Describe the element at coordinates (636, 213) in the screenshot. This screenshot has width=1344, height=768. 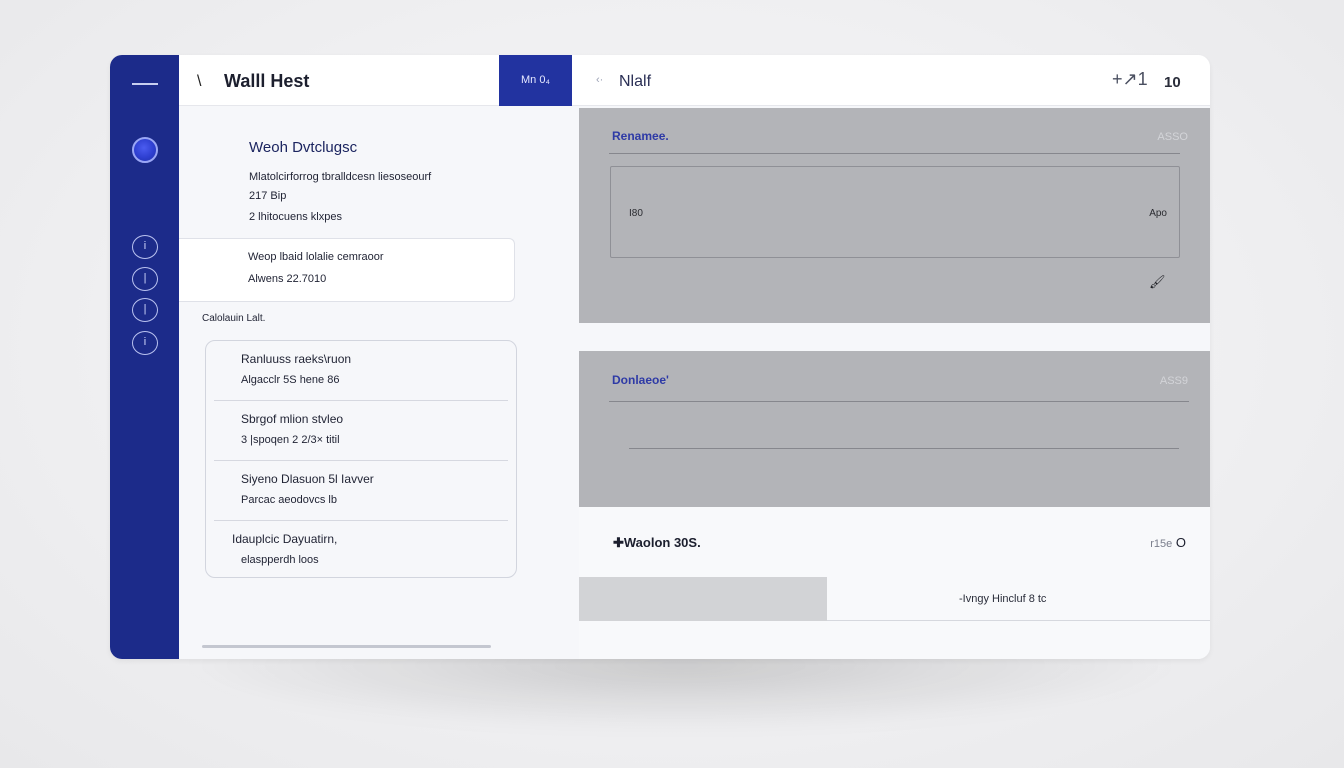
I see `field-value: I80` at that location.